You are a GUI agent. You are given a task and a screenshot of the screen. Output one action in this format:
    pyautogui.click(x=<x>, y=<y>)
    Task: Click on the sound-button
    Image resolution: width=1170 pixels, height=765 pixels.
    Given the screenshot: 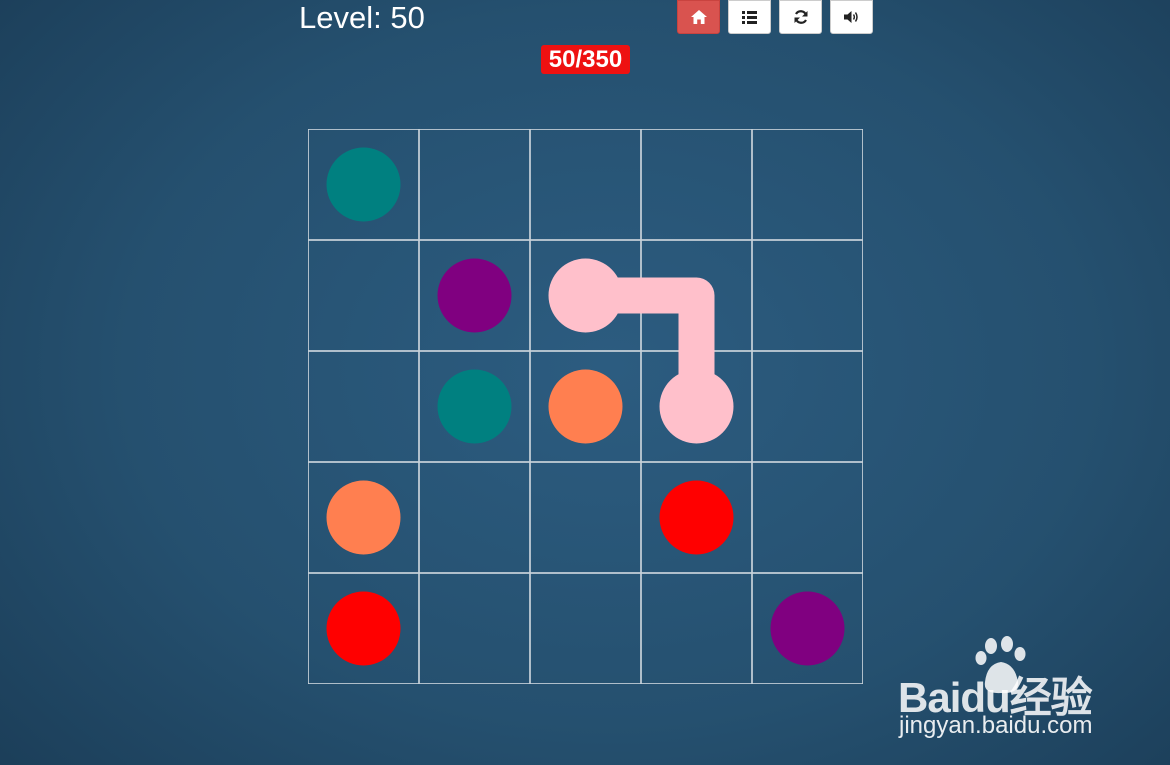 What is the action you would take?
    pyautogui.click(x=851, y=17)
    